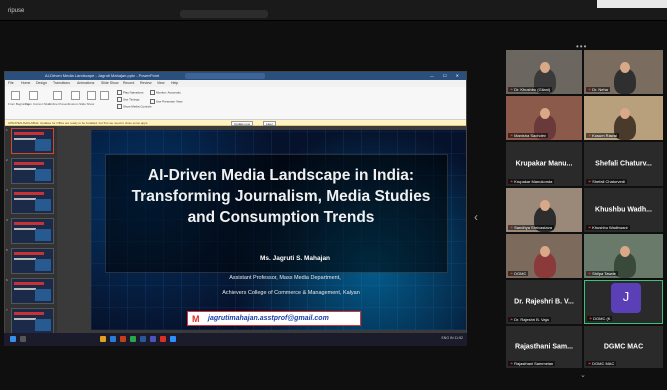  I want to click on participant-label: Rajasthani Sammelan, so click(532, 363).